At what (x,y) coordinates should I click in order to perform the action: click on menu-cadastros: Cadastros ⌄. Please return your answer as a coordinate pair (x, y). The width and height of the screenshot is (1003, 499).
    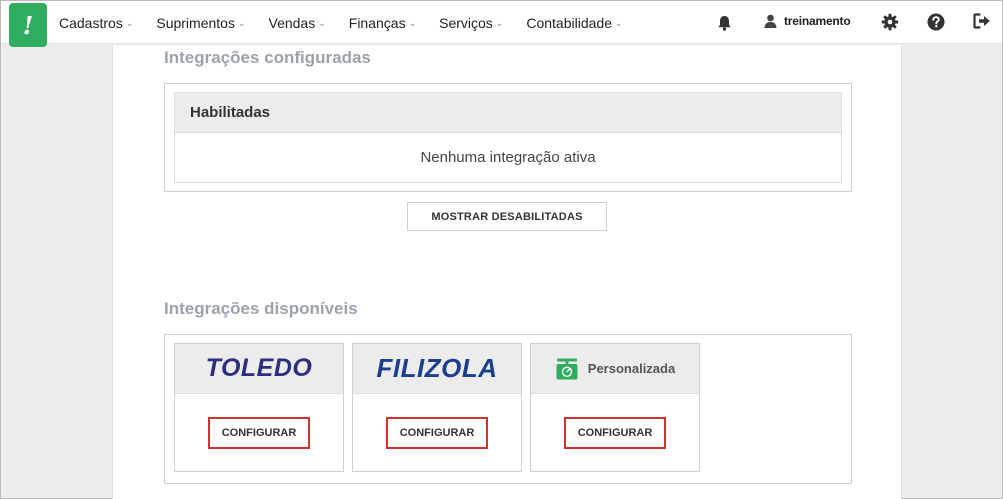
    Looking at the image, I should click on (96, 23).